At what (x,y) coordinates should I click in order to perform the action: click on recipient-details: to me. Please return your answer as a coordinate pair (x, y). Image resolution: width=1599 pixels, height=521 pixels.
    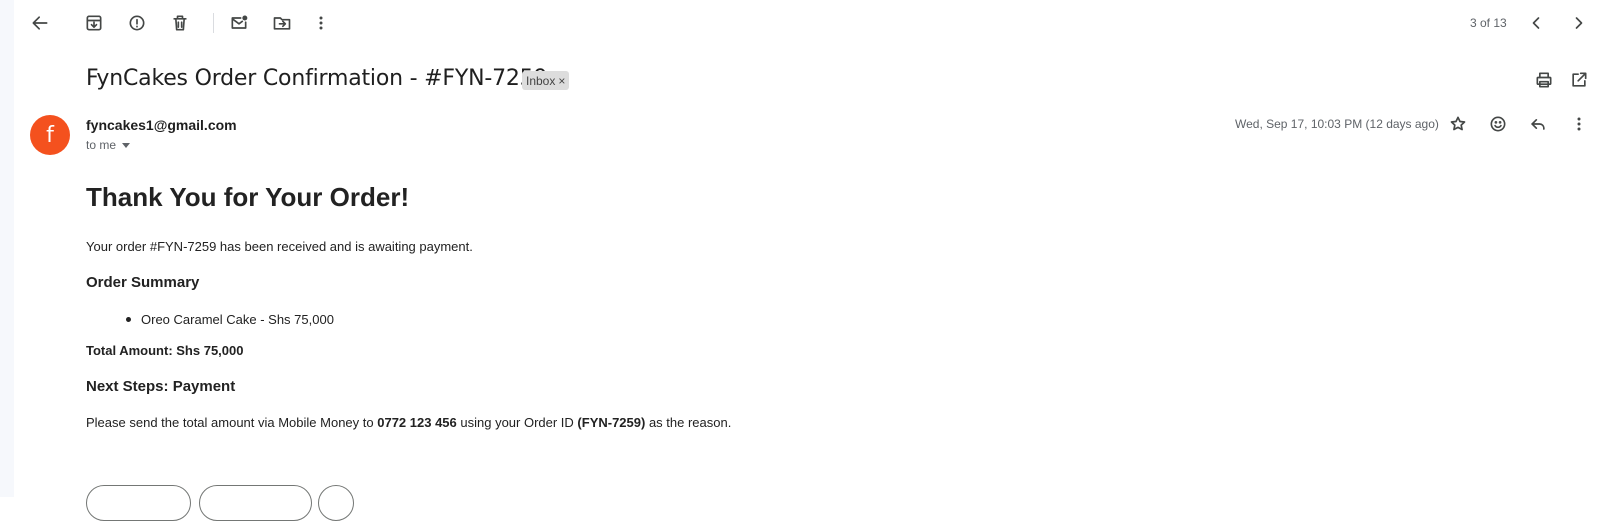
    Looking at the image, I should click on (108, 145).